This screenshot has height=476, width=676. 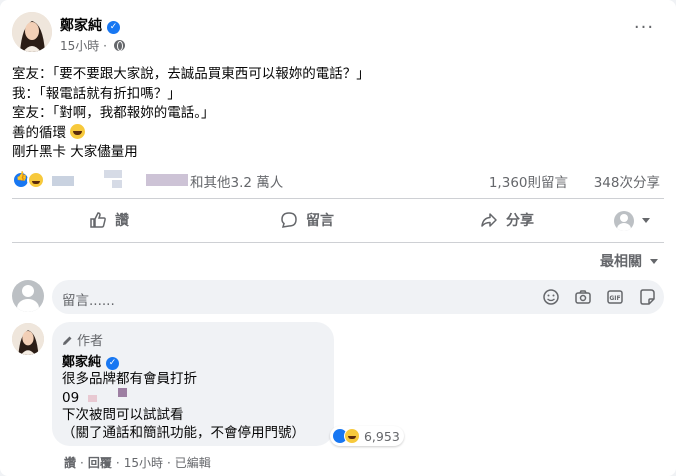 What do you see at coordinates (583, 297) in the screenshot?
I see `camera-icon` at bounding box center [583, 297].